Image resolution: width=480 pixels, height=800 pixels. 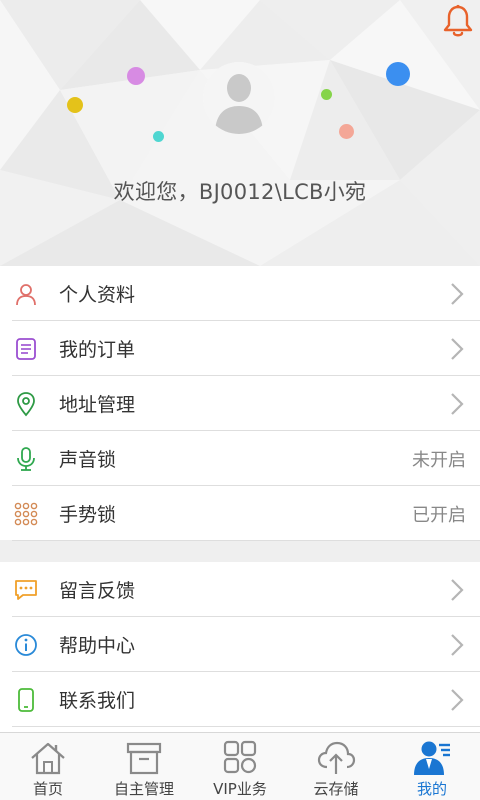 What do you see at coordinates (26, 645) in the screenshot?
I see `info-icon` at bounding box center [26, 645].